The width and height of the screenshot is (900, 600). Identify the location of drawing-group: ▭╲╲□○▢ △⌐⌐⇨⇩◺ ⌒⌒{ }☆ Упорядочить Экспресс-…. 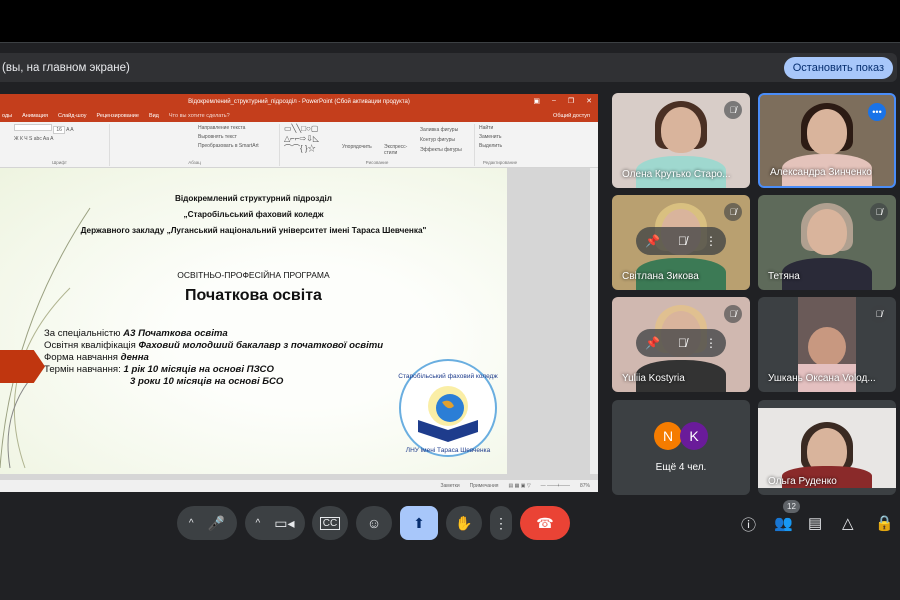
(377, 145).